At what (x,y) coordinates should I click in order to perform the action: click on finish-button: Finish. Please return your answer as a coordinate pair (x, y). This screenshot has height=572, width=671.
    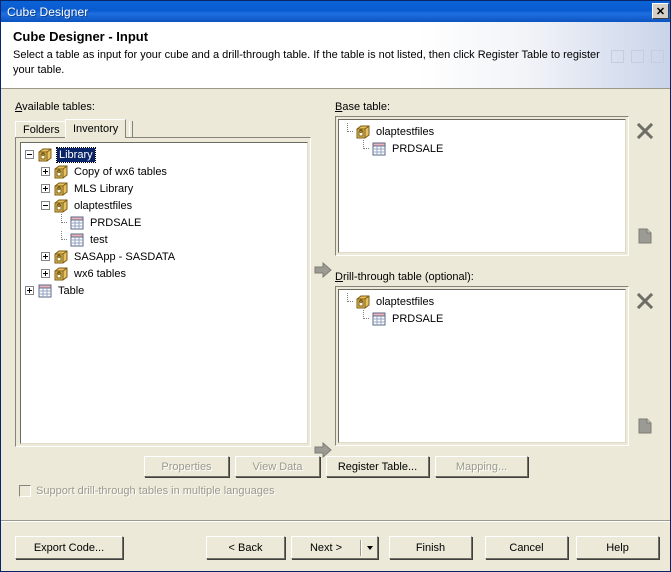
    Looking at the image, I should click on (430, 547).